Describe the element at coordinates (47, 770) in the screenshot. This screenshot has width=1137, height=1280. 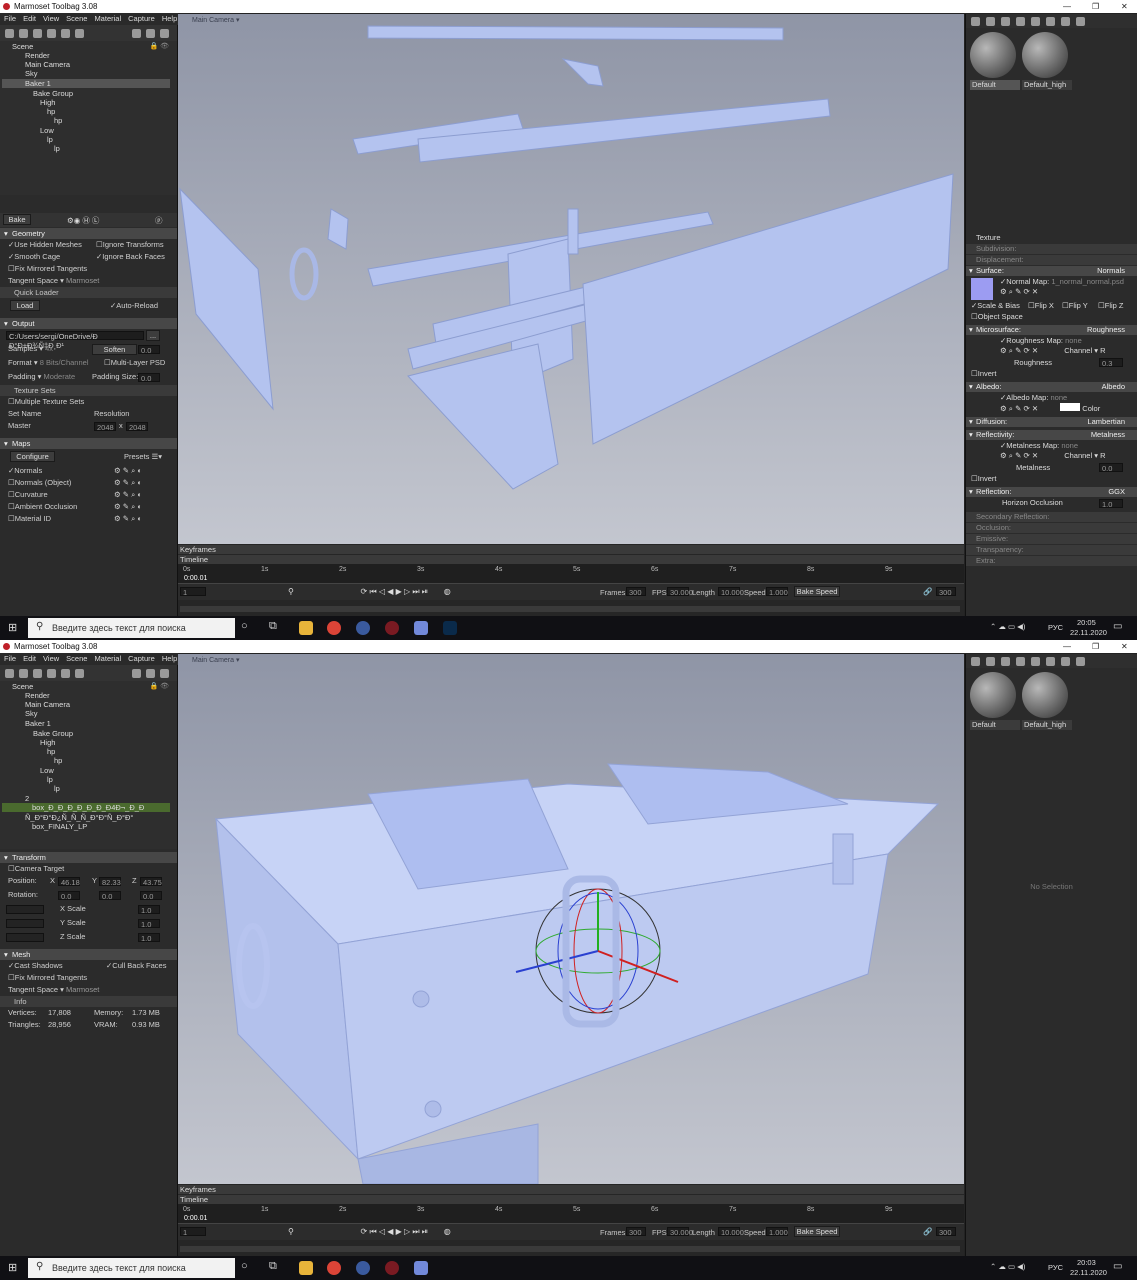
I see `tree-item: Low` at that location.